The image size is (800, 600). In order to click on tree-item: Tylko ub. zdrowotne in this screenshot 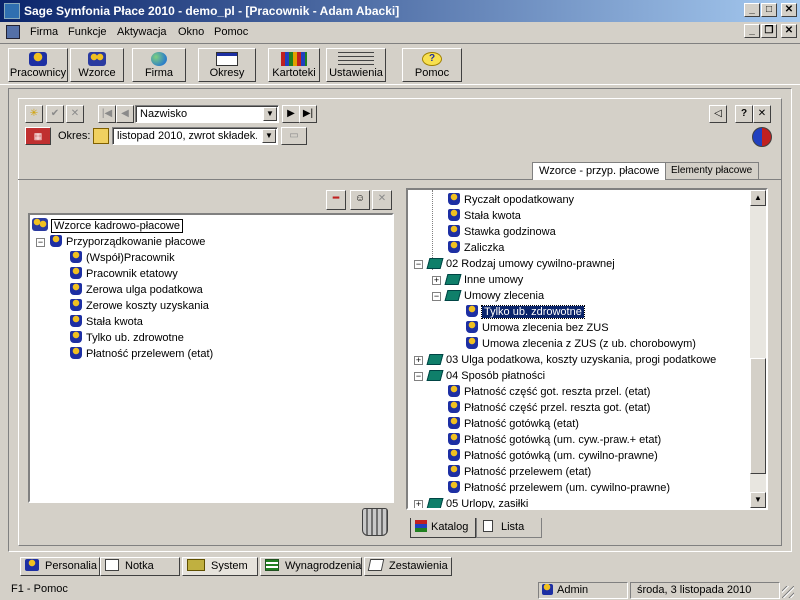, I will do `click(127, 338)`.